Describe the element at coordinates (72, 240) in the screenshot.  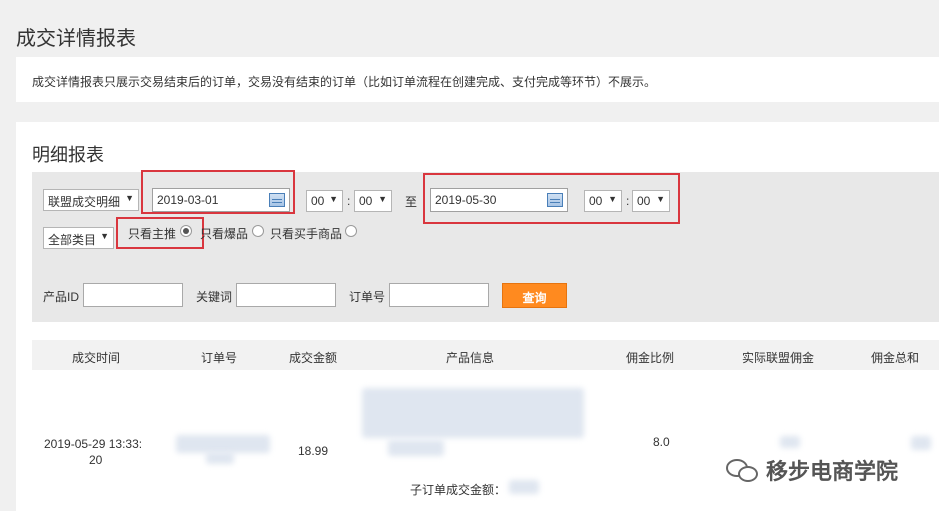
I see `category-value: 全部类目` at that location.